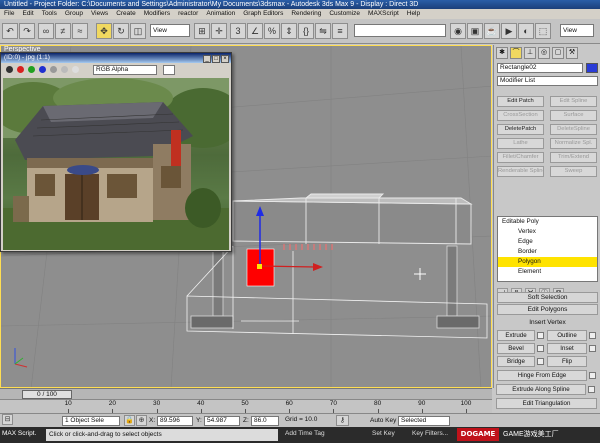 The height and width of the screenshot is (443, 600). What do you see at coordinates (272, 31) in the screenshot?
I see `percent-snap-icon: %` at bounding box center [272, 31].